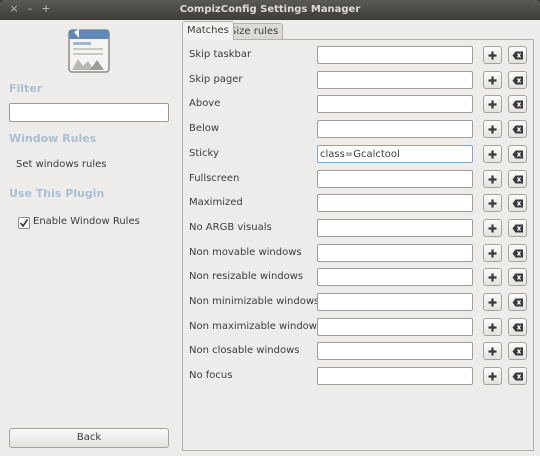 The width and height of the screenshot is (540, 456). What do you see at coordinates (89, 438) in the screenshot?
I see `back-button: Back` at bounding box center [89, 438].